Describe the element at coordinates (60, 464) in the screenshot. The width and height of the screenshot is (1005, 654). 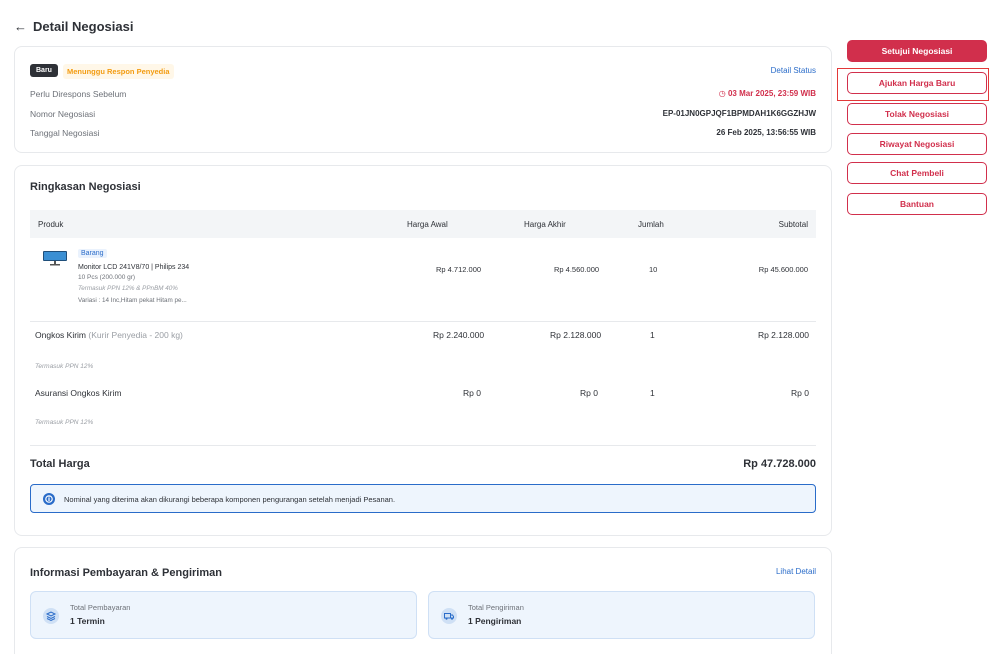
I see `total-label: Total Harga` at that location.